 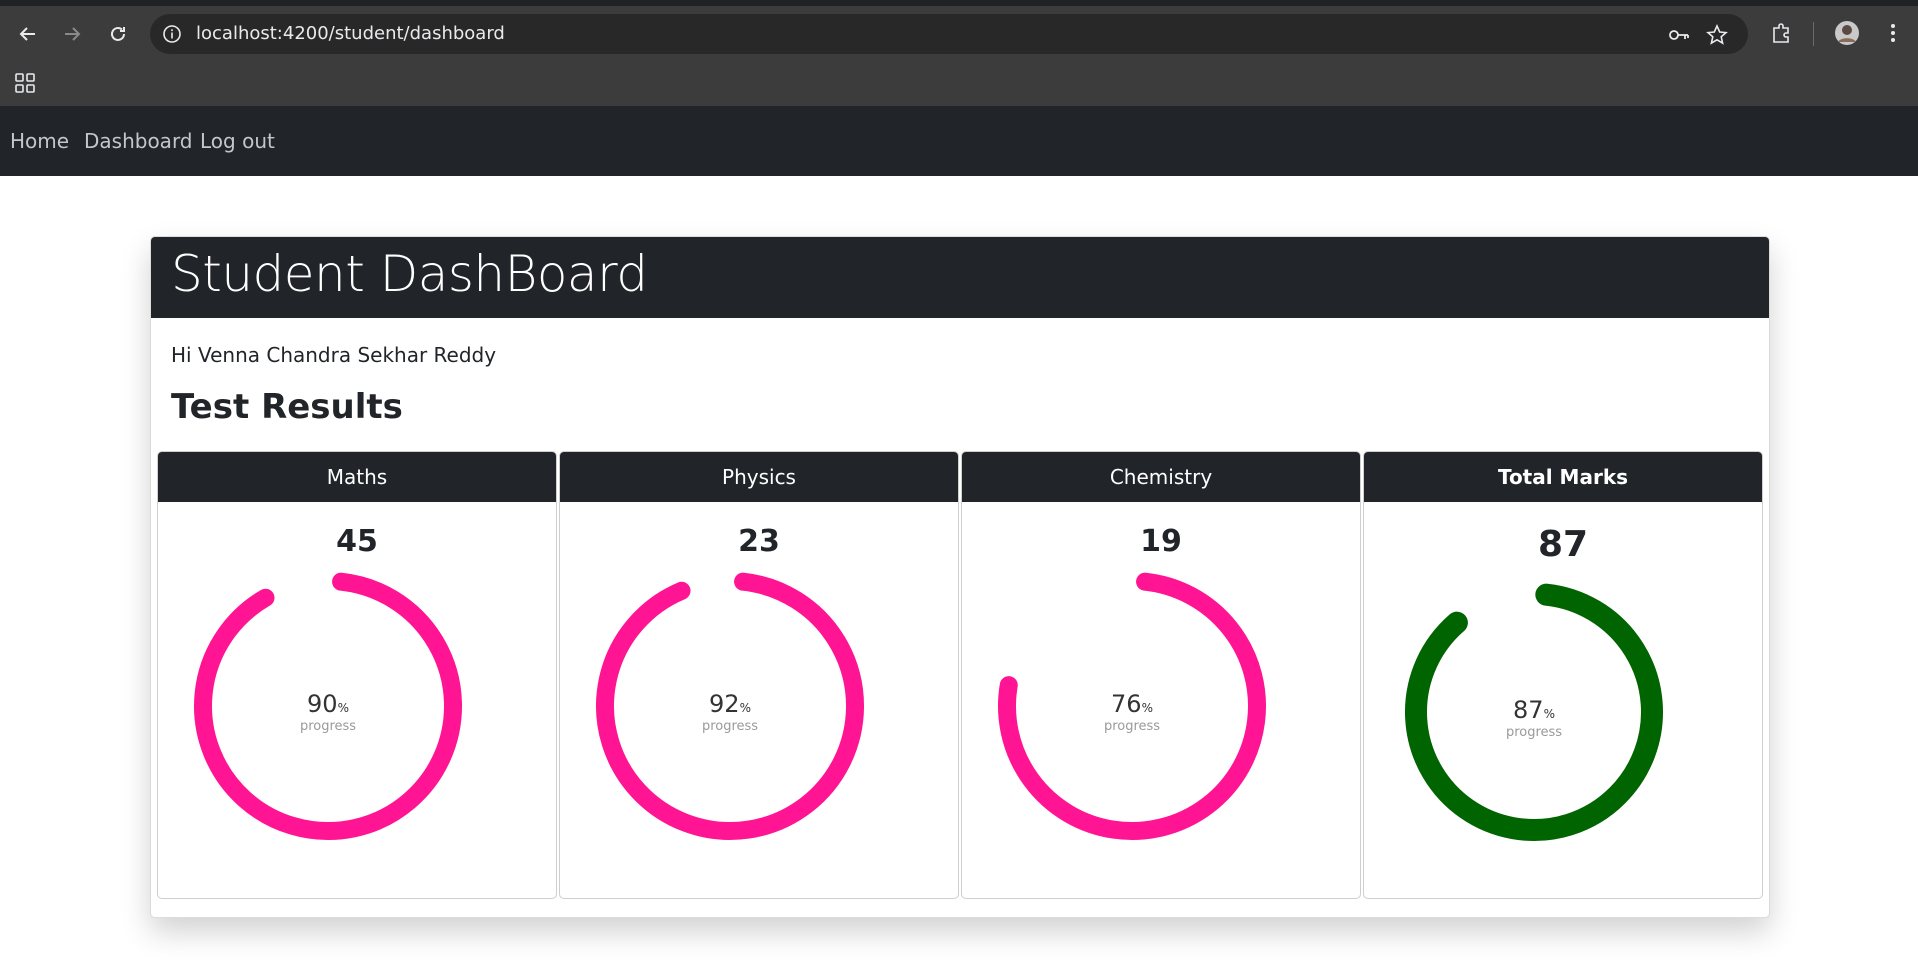 What do you see at coordinates (1161, 477) in the screenshot?
I see `result-subject: Chemistry` at bounding box center [1161, 477].